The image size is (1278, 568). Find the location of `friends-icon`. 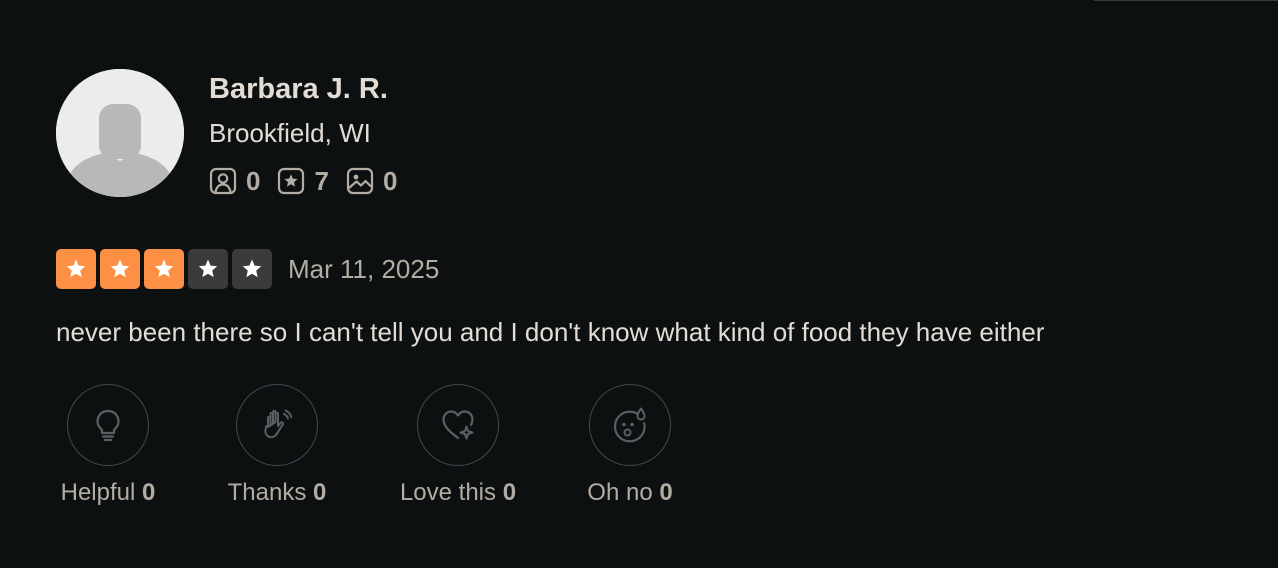

friends-icon is located at coordinates (223, 181).